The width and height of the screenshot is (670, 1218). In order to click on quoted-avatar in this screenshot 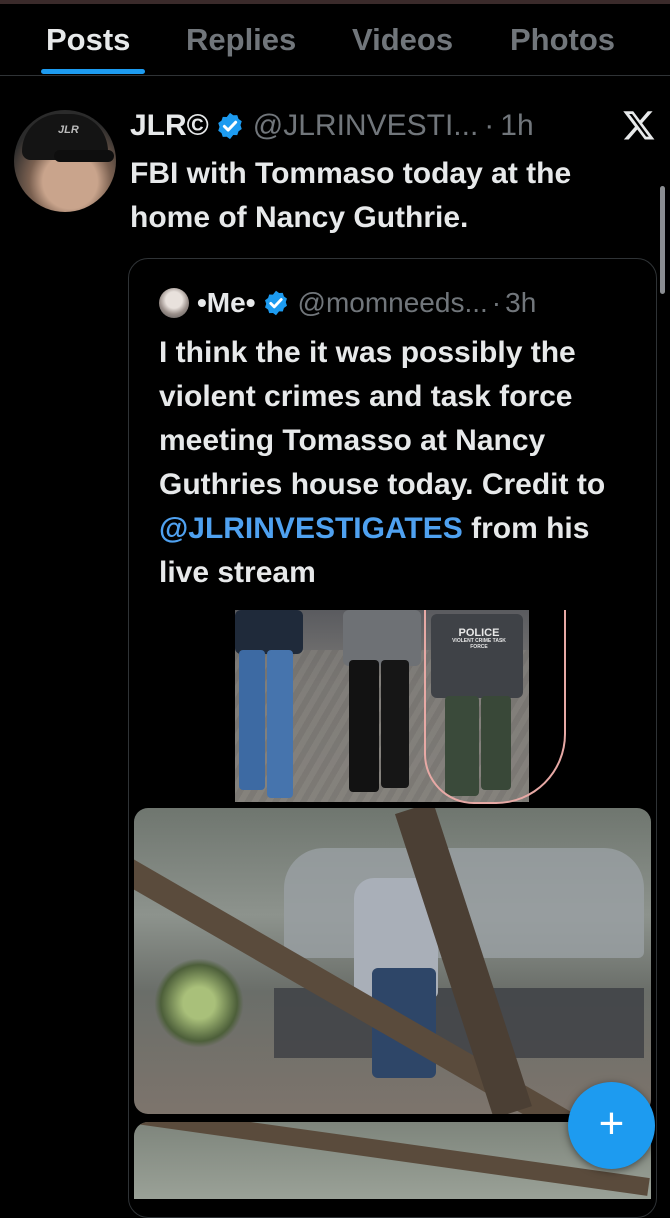, I will do `click(174, 303)`.